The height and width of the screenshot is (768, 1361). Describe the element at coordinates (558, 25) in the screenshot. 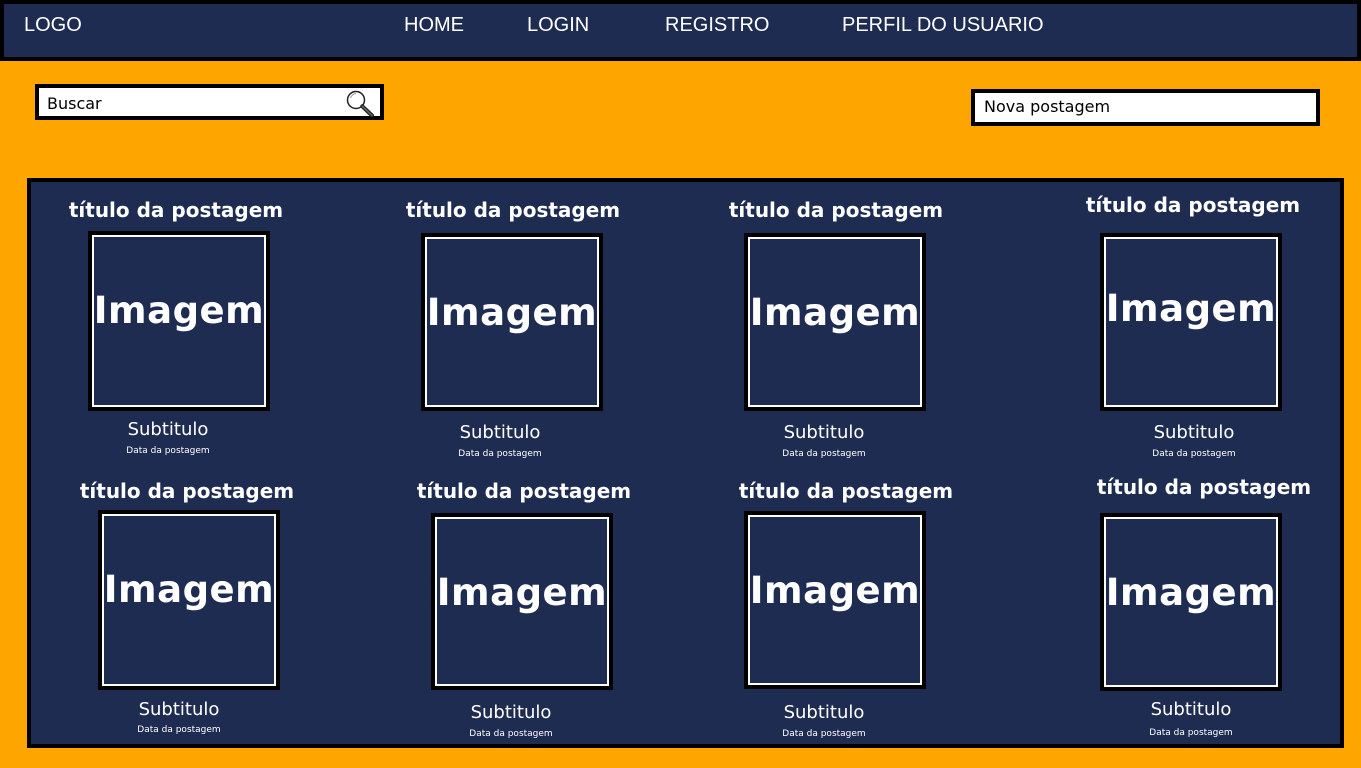

I see `nav-login-link: LOGIN` at that location.